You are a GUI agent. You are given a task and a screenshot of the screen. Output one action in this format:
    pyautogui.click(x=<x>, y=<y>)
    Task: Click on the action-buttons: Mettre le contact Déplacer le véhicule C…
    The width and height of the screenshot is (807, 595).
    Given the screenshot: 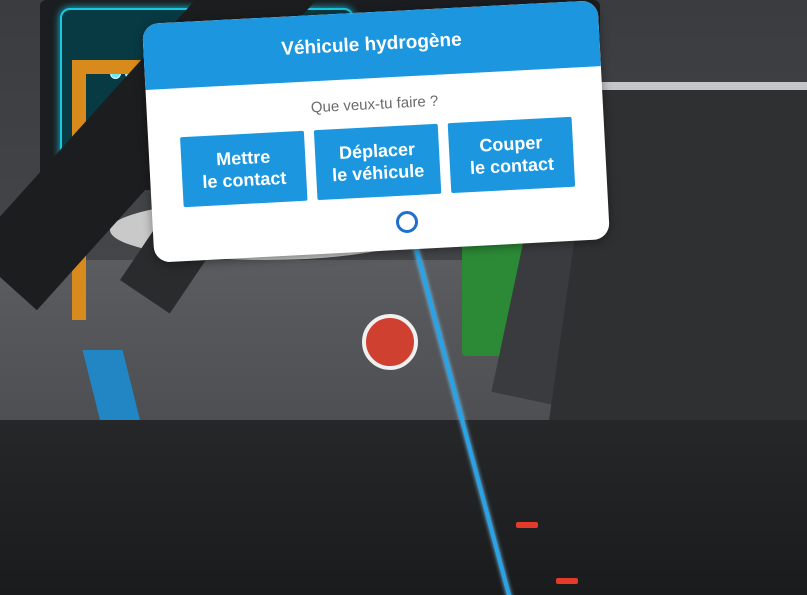 What is the action you would take?
    pyautogui.click(x=377, y=162)
    